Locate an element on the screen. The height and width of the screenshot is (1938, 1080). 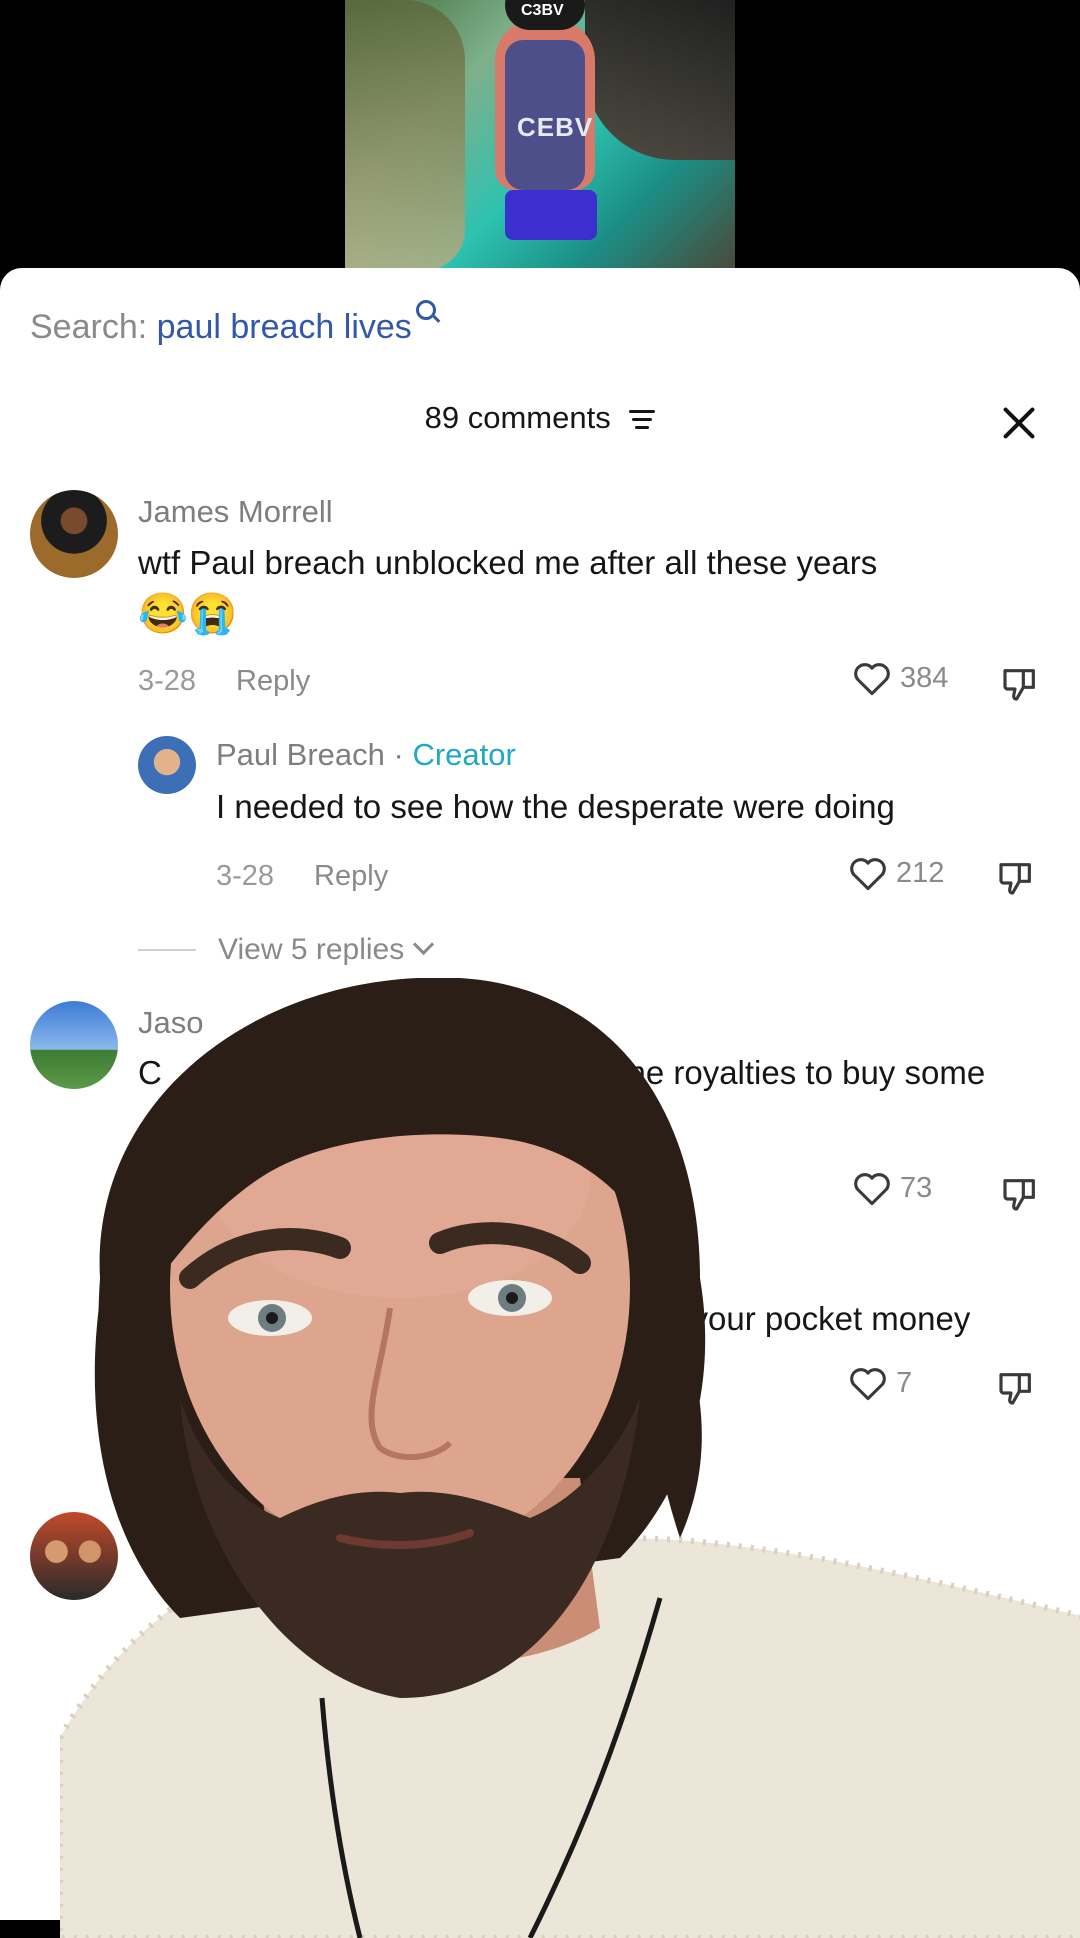
search-term-link: paul breach lives is located at coordinates (284, 327).